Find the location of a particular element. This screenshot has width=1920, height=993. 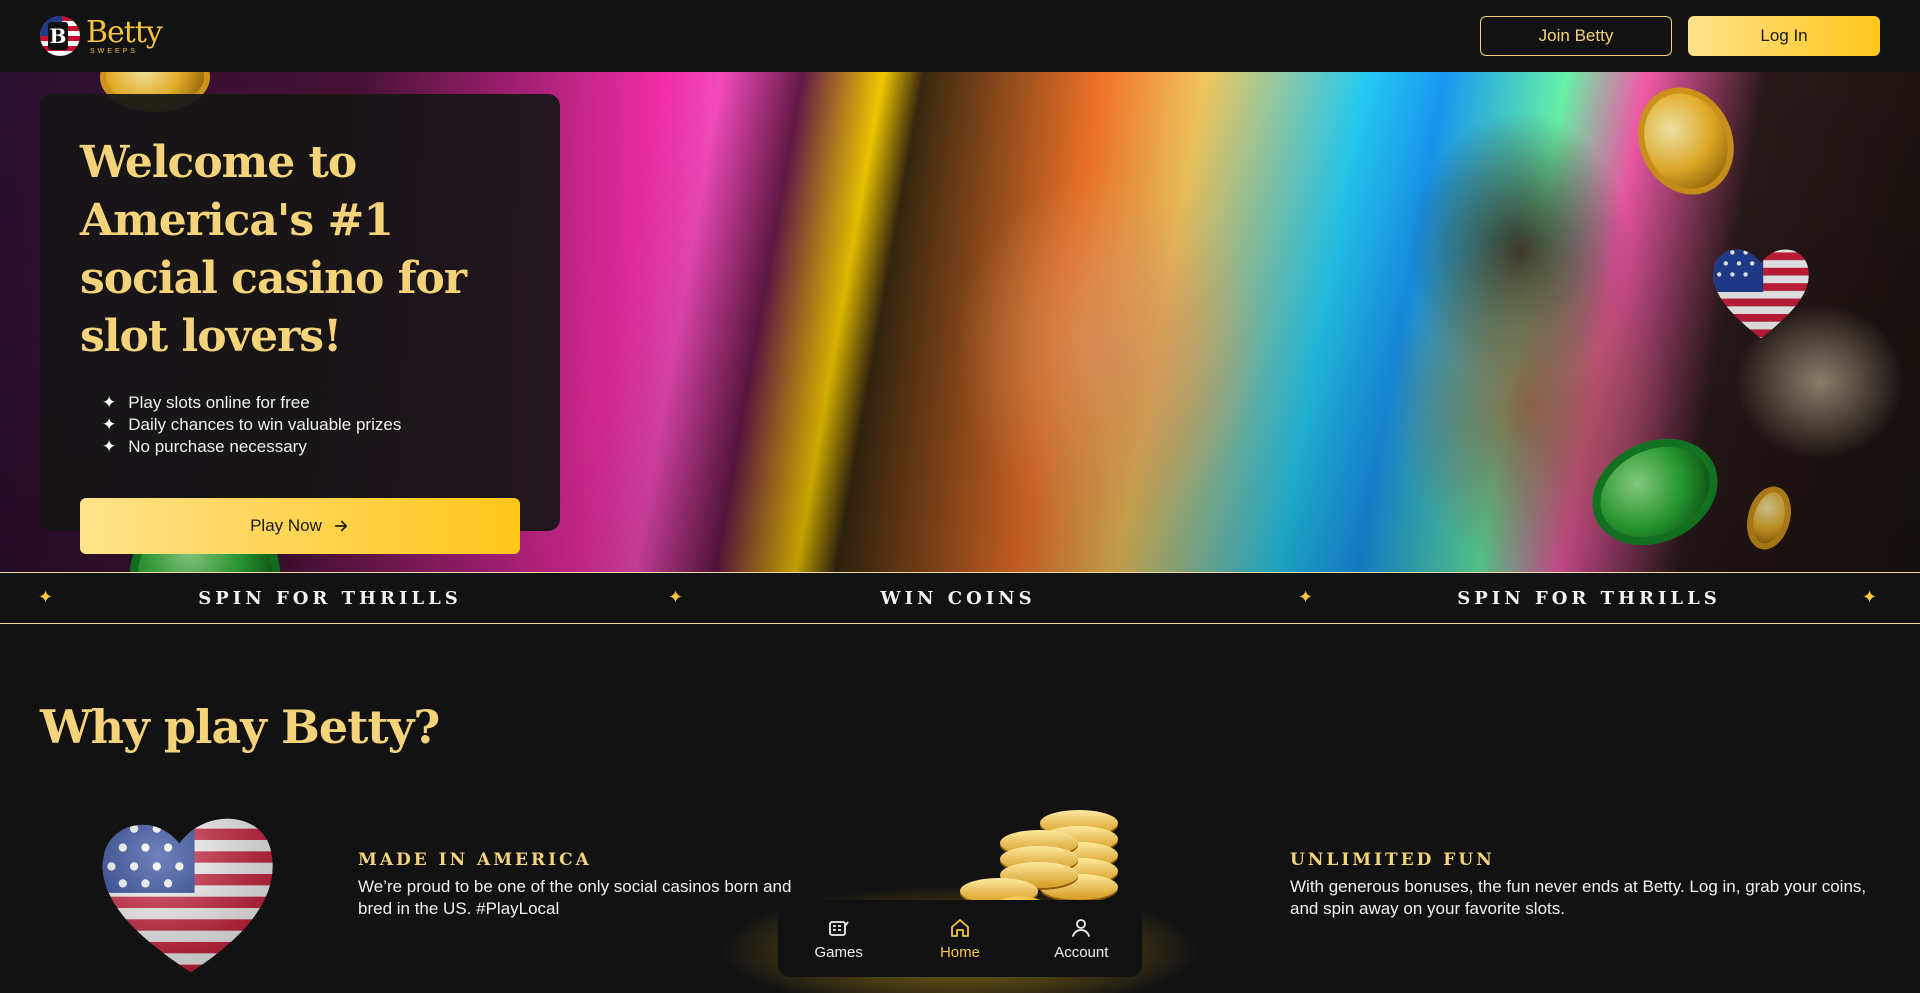

logo-subtitle: SWEEPS is located at coordinates (114, 51).